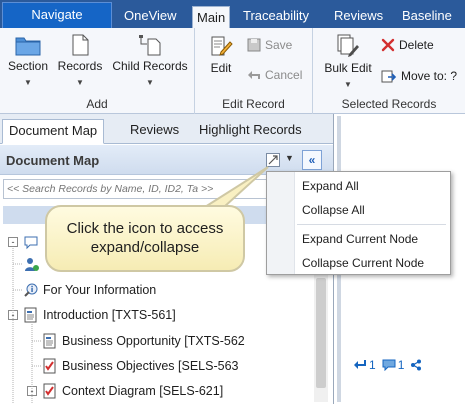 Image resolution: width=465 pixels, height=404 pixels. Describe the element at coordinates (427, 16) in the screenshot. I see `tab-baseline: Baseline` at that location.